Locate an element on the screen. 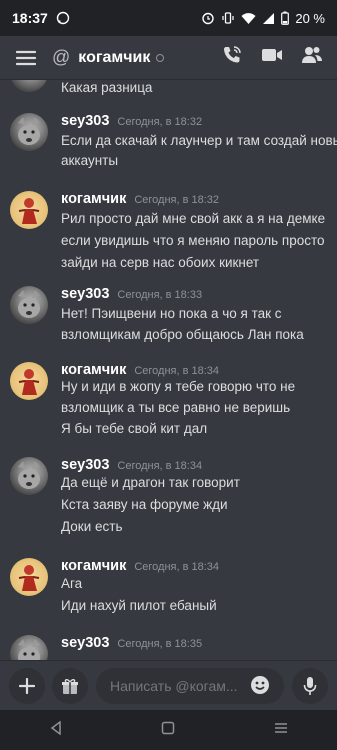  status-indicator is located at coordinates (160, 57).